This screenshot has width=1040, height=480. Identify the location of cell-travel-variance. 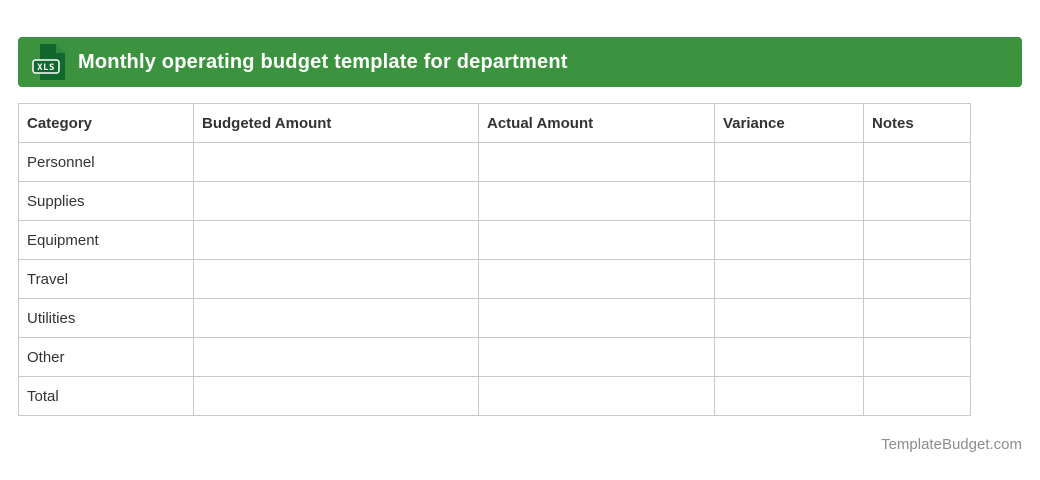
(789, 279).